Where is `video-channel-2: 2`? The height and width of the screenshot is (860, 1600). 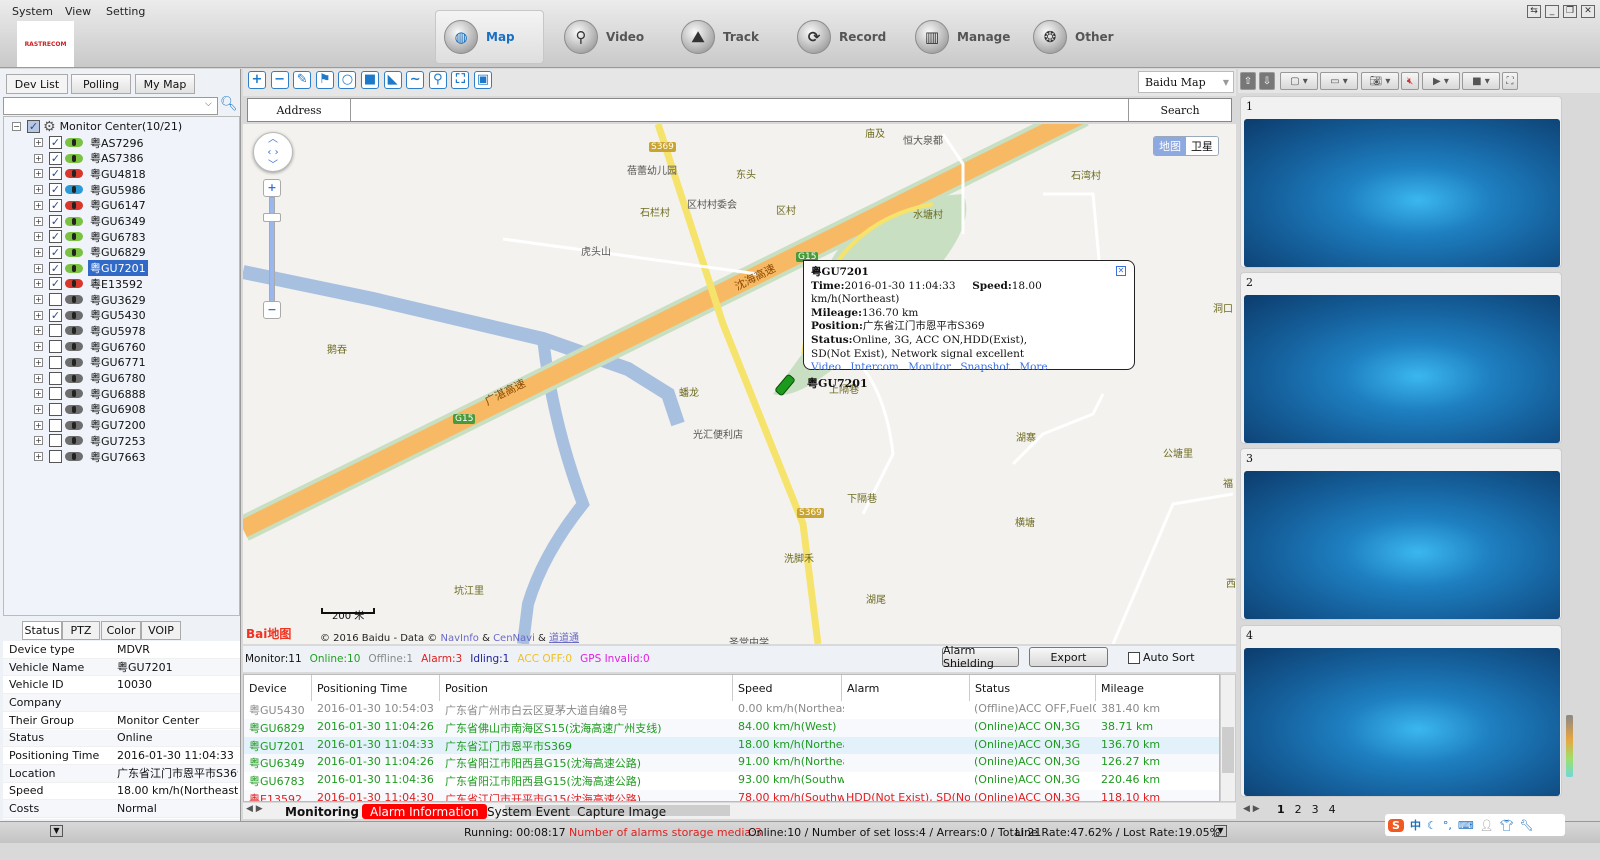
video-channel-2: 2 is located at coordinates (1401, 358).